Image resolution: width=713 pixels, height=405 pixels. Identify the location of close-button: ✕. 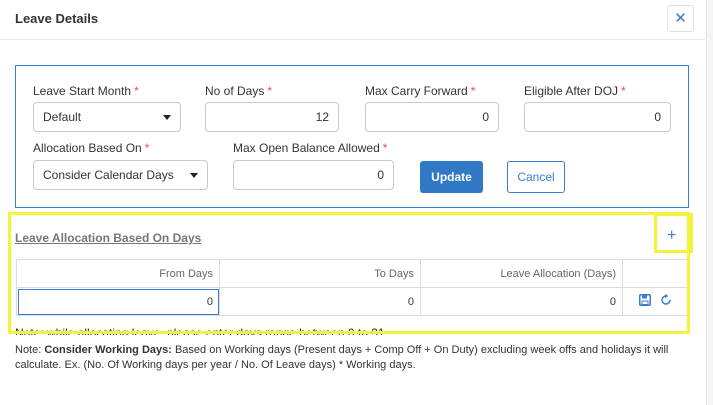
(680, 18).